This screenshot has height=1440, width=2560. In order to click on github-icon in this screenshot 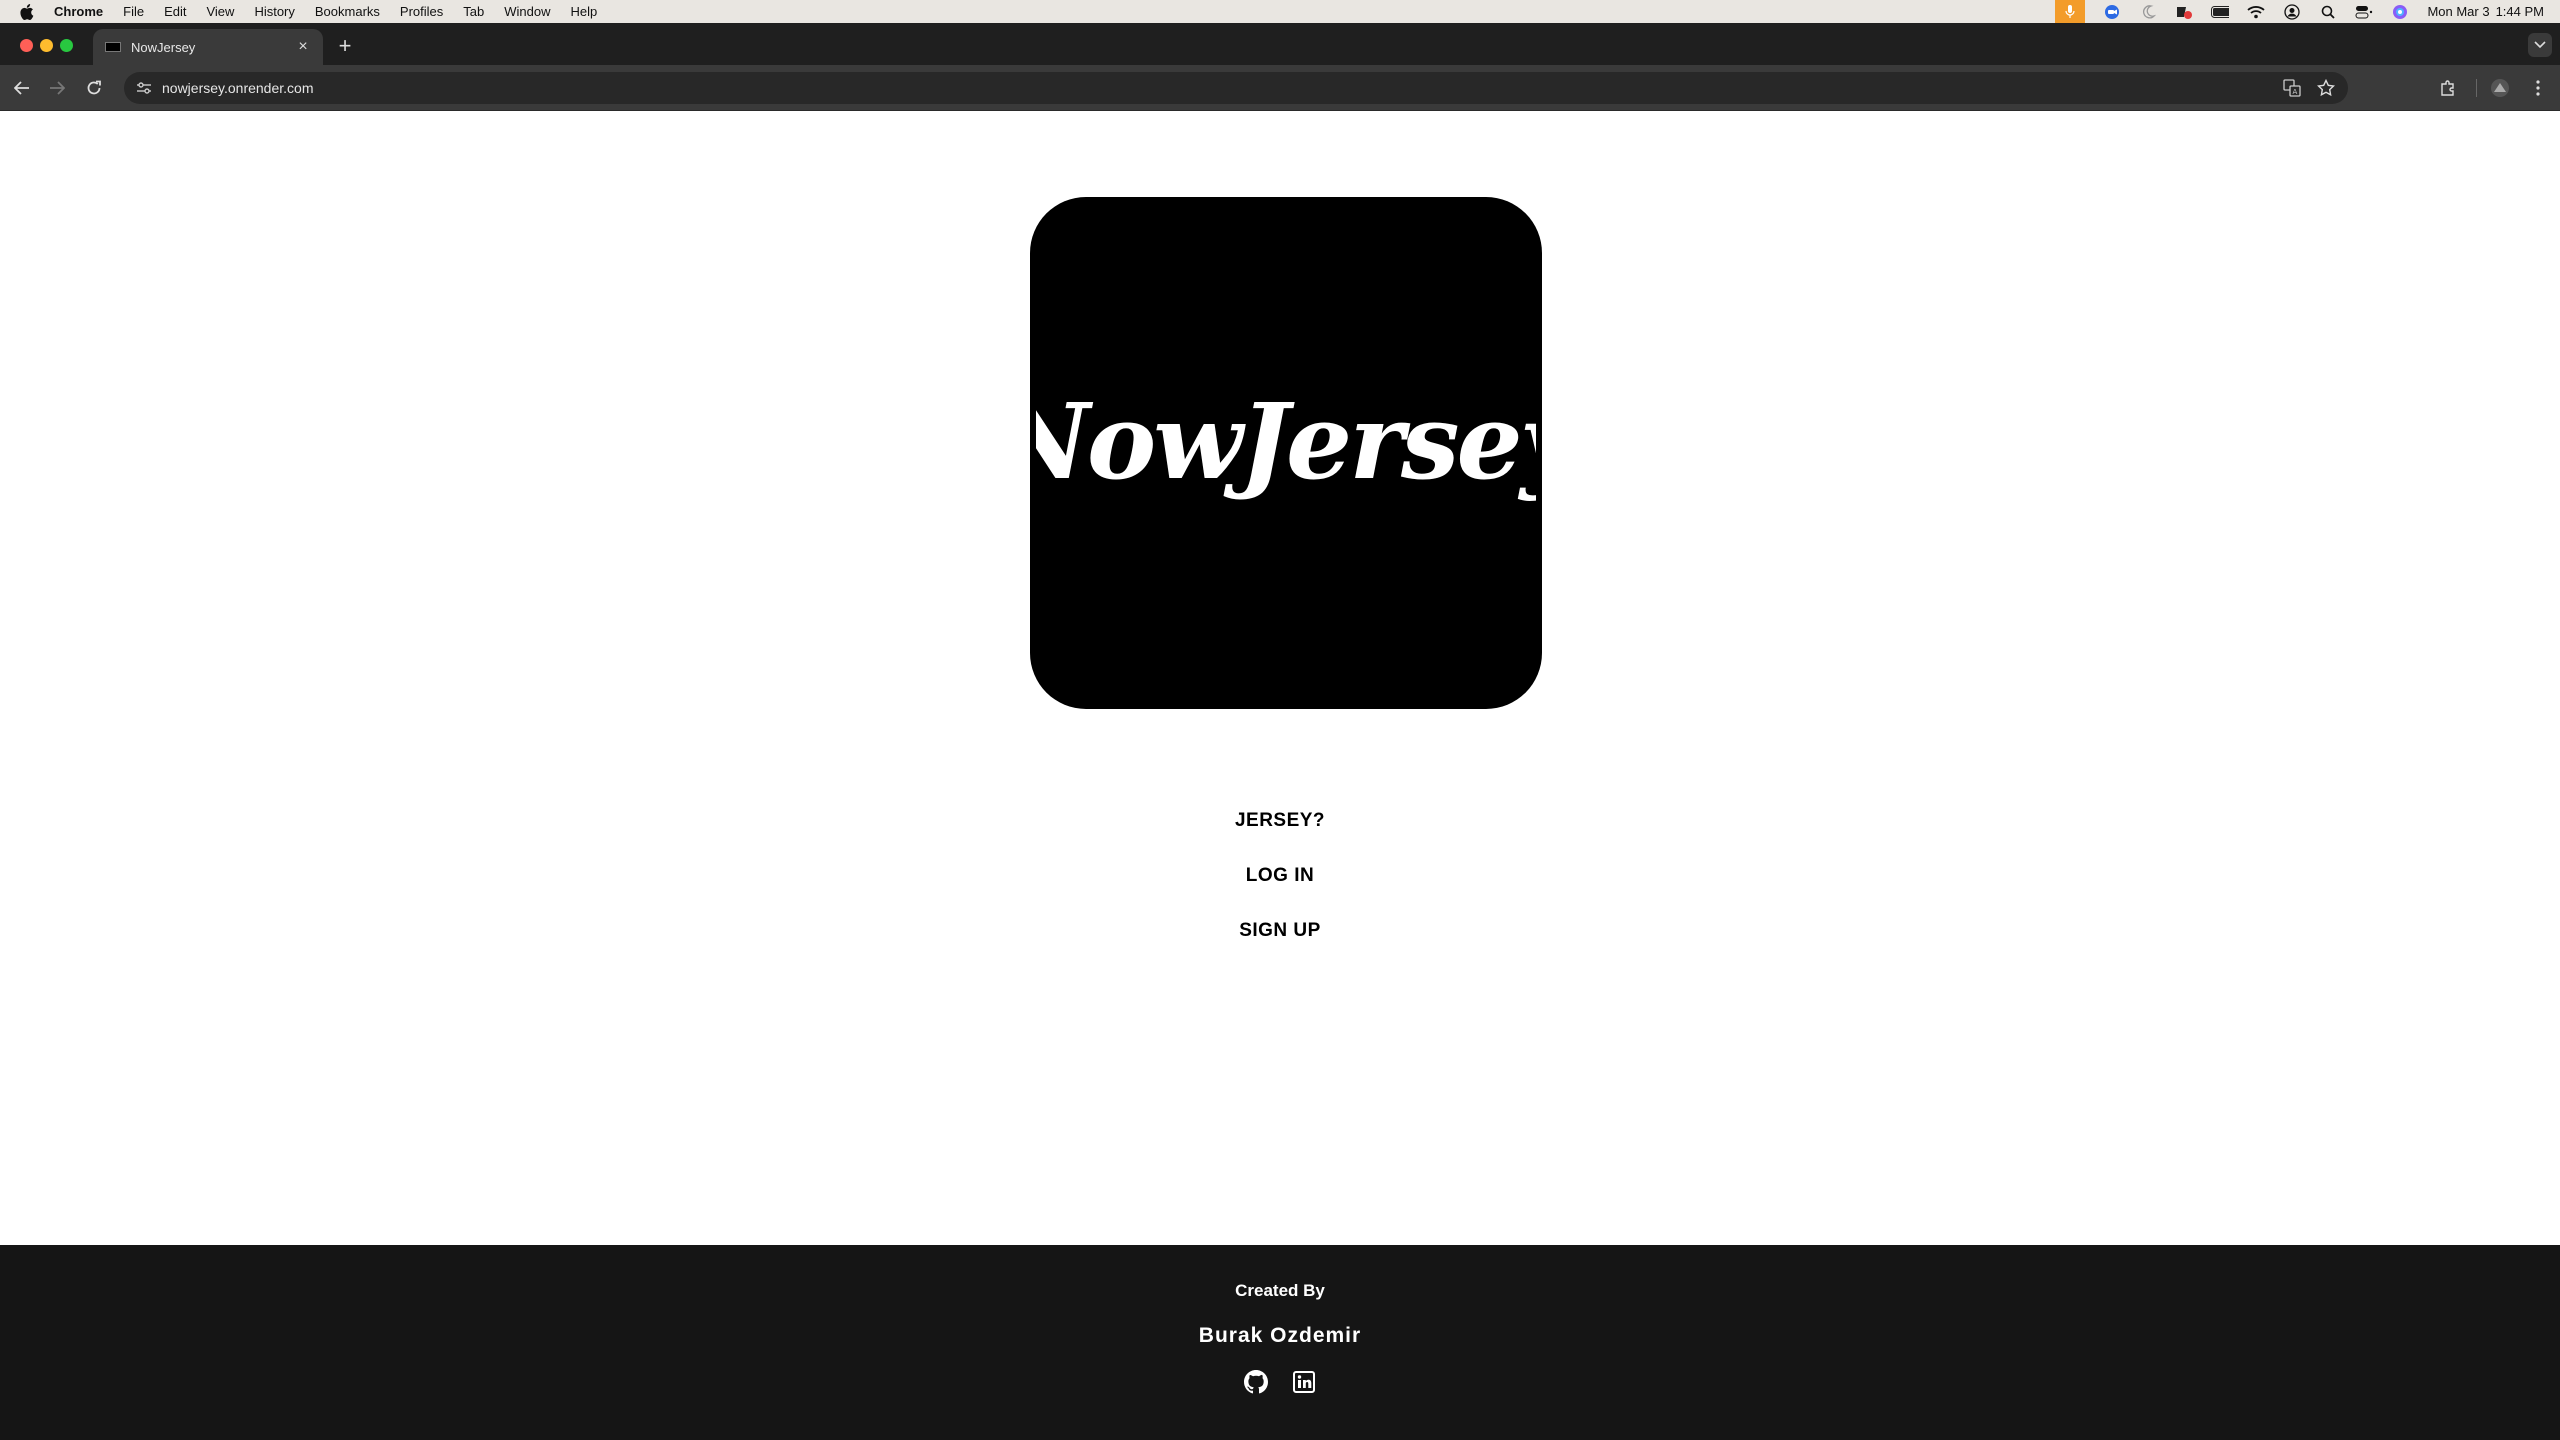, I will do `click(1256, 1382)`.